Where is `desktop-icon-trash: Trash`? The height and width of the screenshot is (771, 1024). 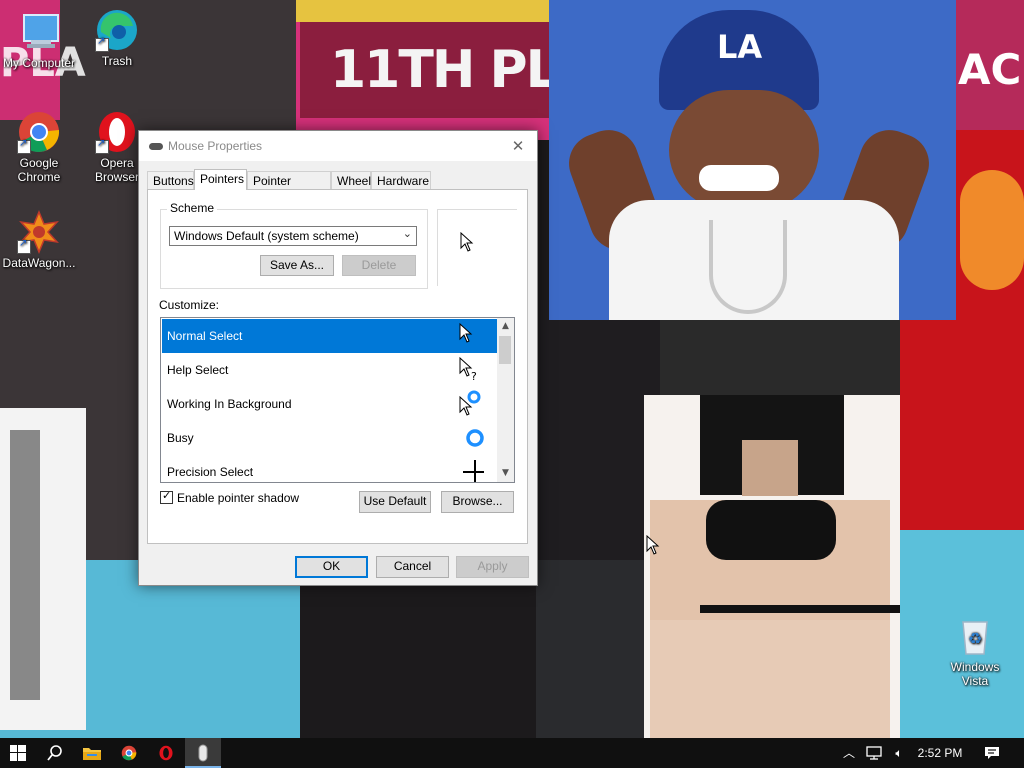
desktop-icon-trash: Trash is located at coordinates (117, 38).